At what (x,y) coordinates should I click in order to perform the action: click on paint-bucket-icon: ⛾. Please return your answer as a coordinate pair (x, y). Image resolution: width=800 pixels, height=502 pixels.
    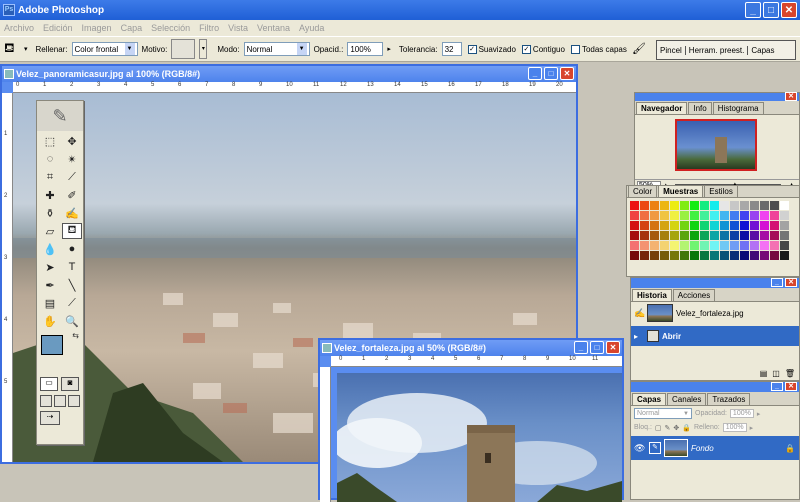
    Looking at the image, I should click on (12, 49).